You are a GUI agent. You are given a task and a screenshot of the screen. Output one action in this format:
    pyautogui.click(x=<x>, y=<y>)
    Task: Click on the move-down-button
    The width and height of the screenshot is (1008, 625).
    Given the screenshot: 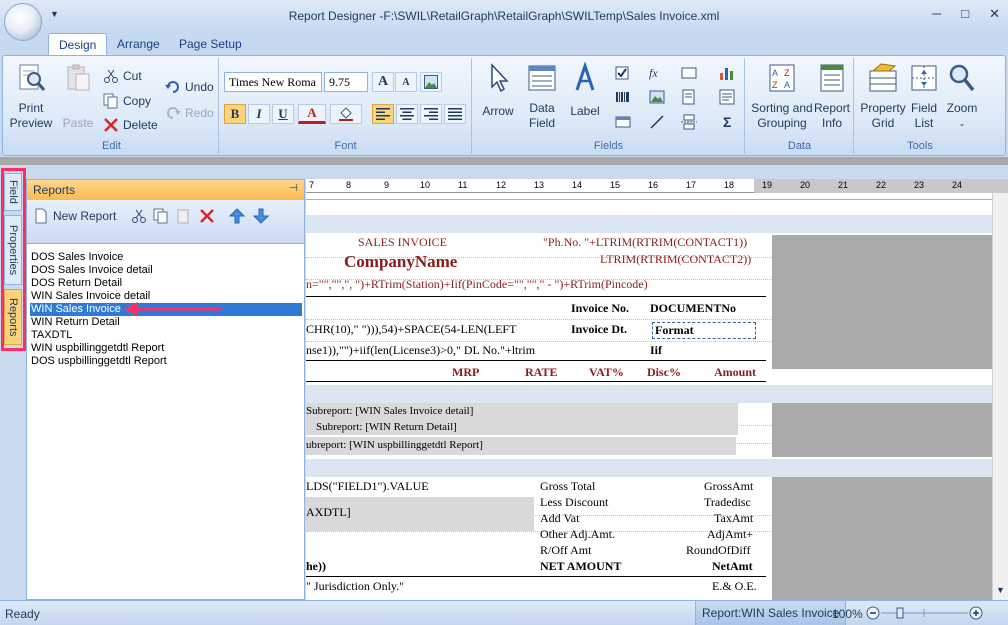 What is the action you would take?
    pyautogui.click(x=261, y=216)
    